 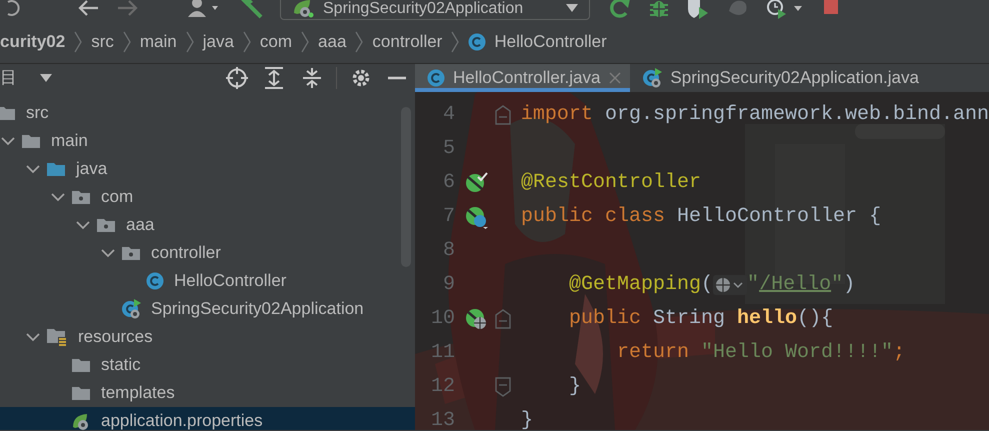 What do you see at coordinates (778, 78) in the screenshot?
I see `file-tab: SpringSecurity02Application.java` at bounding box center [778, 78].